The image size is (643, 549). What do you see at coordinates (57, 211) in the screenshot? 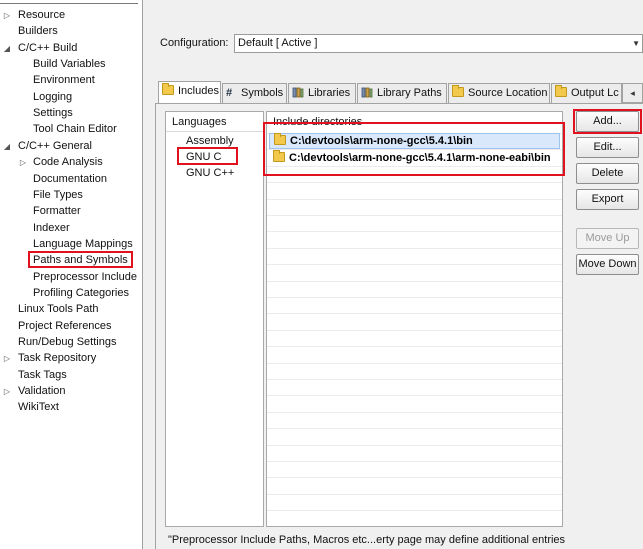
I see `tree-item-formatter: Formatter` at bounding box center [57, 211].